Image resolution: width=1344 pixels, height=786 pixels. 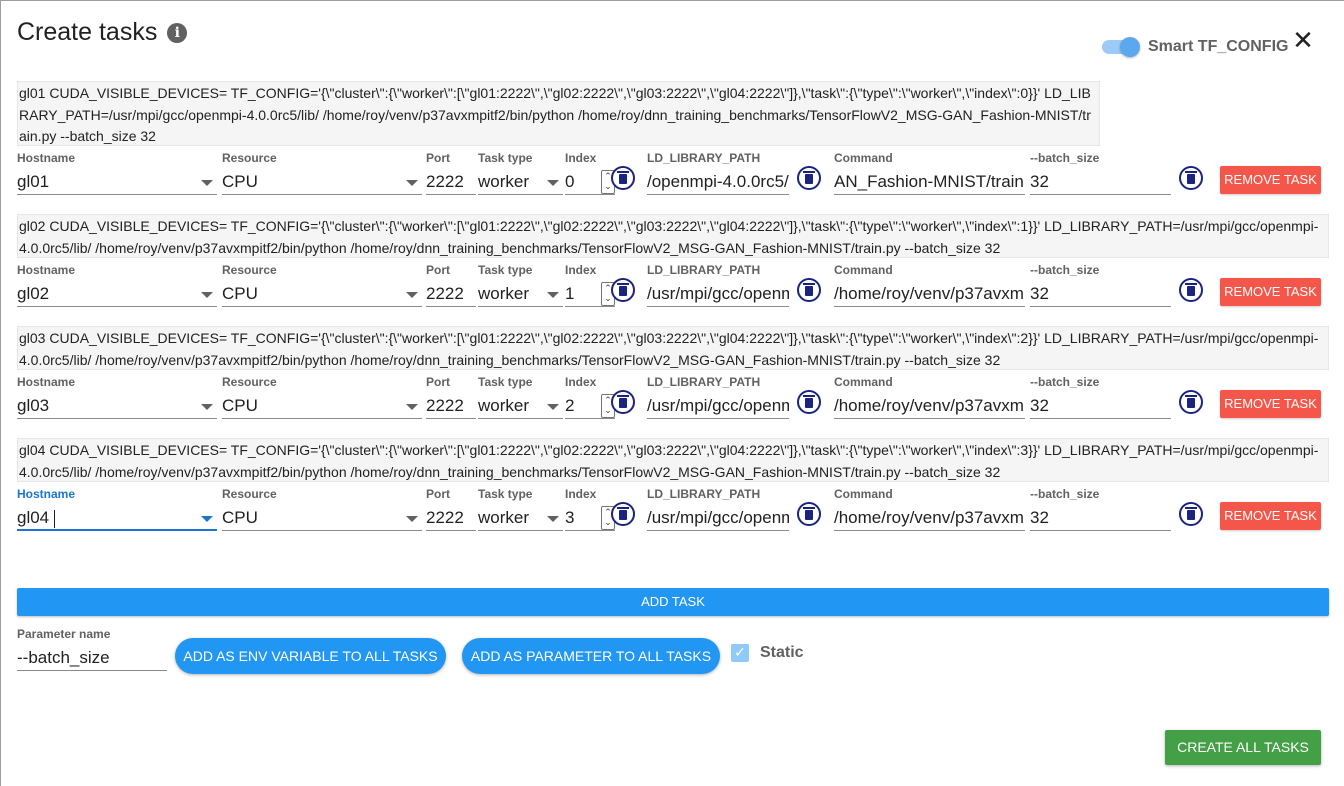 What do you see at coordinates (1303, 41) in the screenshot?
I see `close-icon: ✕` at bounding box center [1303, 41].